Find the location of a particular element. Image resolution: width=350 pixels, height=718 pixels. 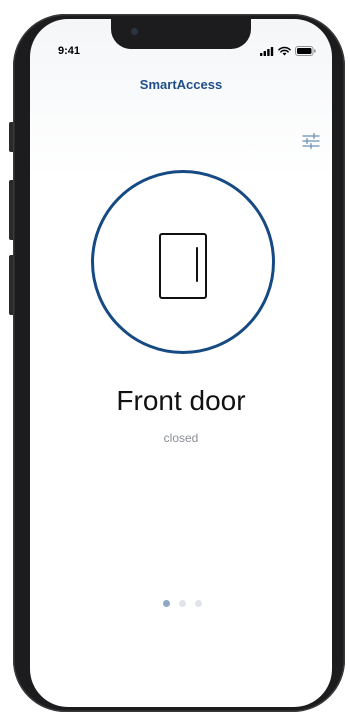

front-camera is located at coordinates (134, 31).